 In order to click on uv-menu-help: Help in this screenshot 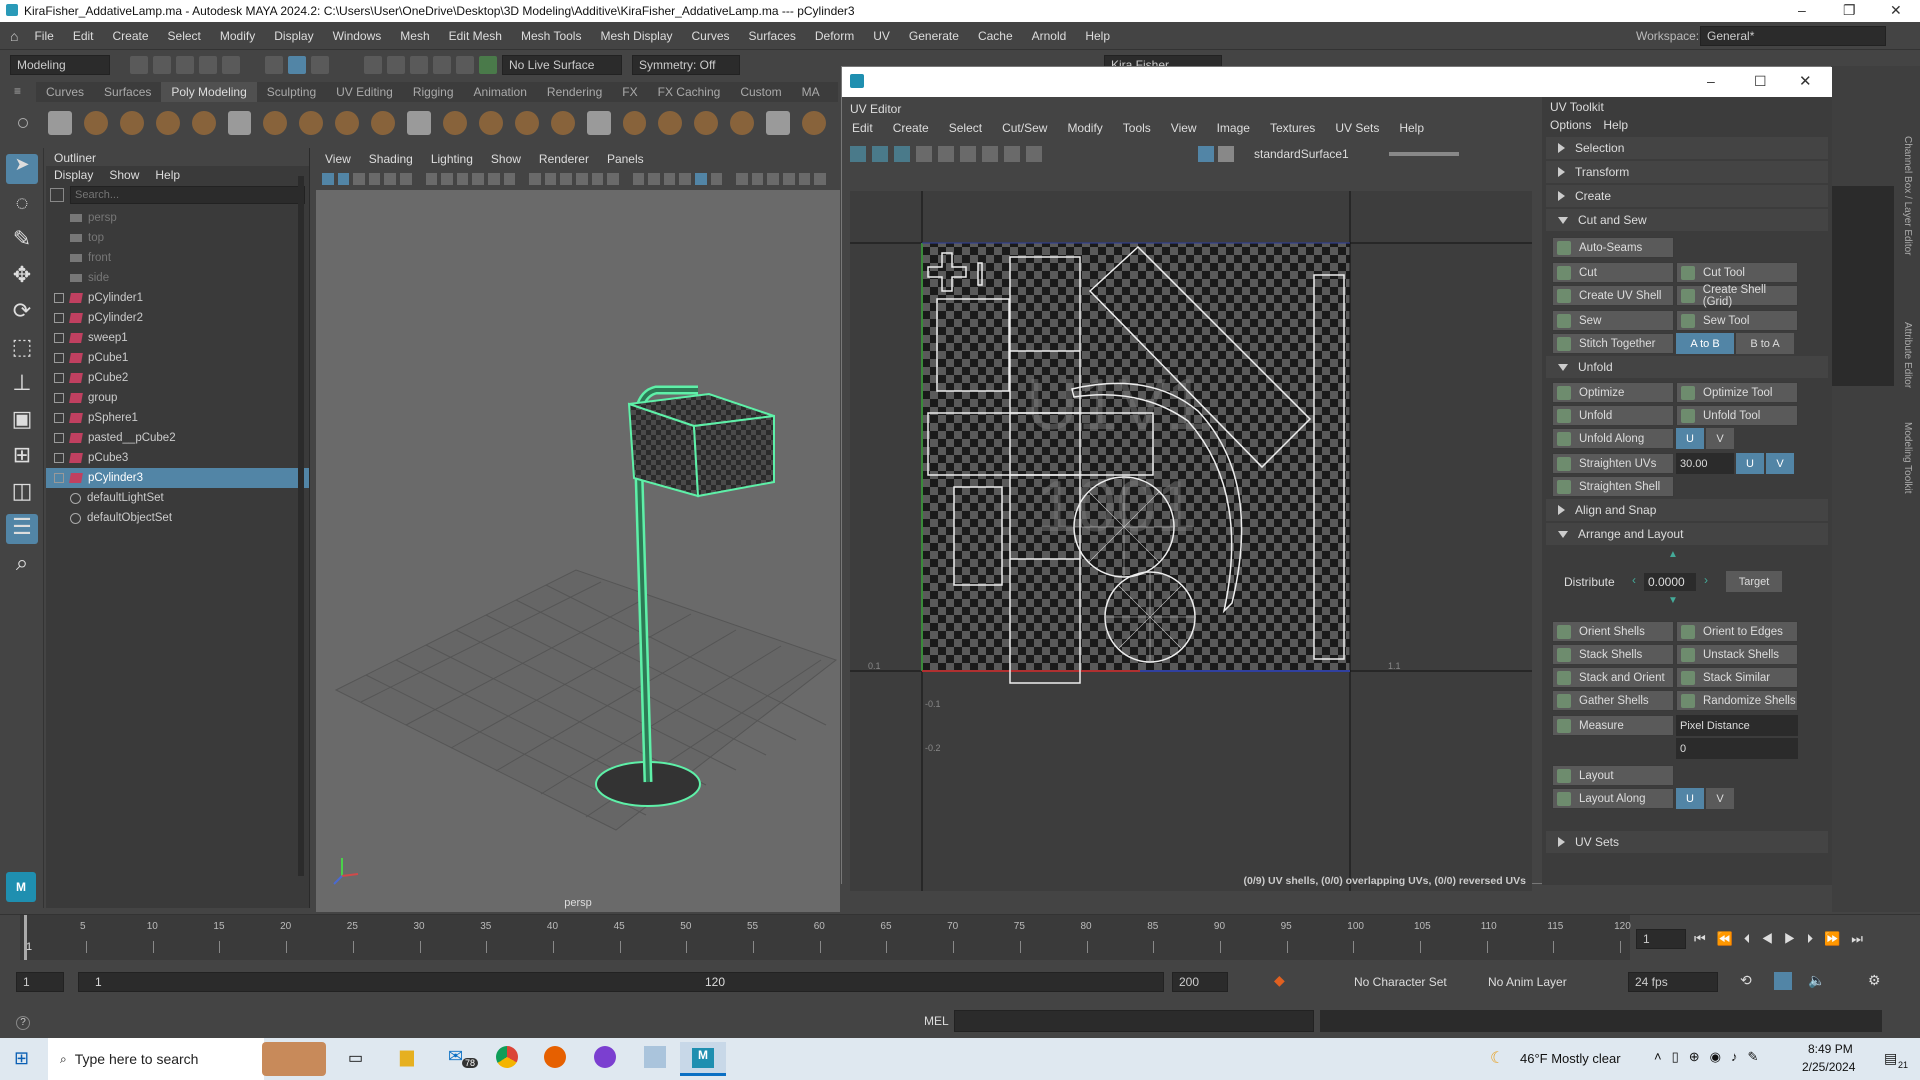, I will do `click(1411, 128)`.